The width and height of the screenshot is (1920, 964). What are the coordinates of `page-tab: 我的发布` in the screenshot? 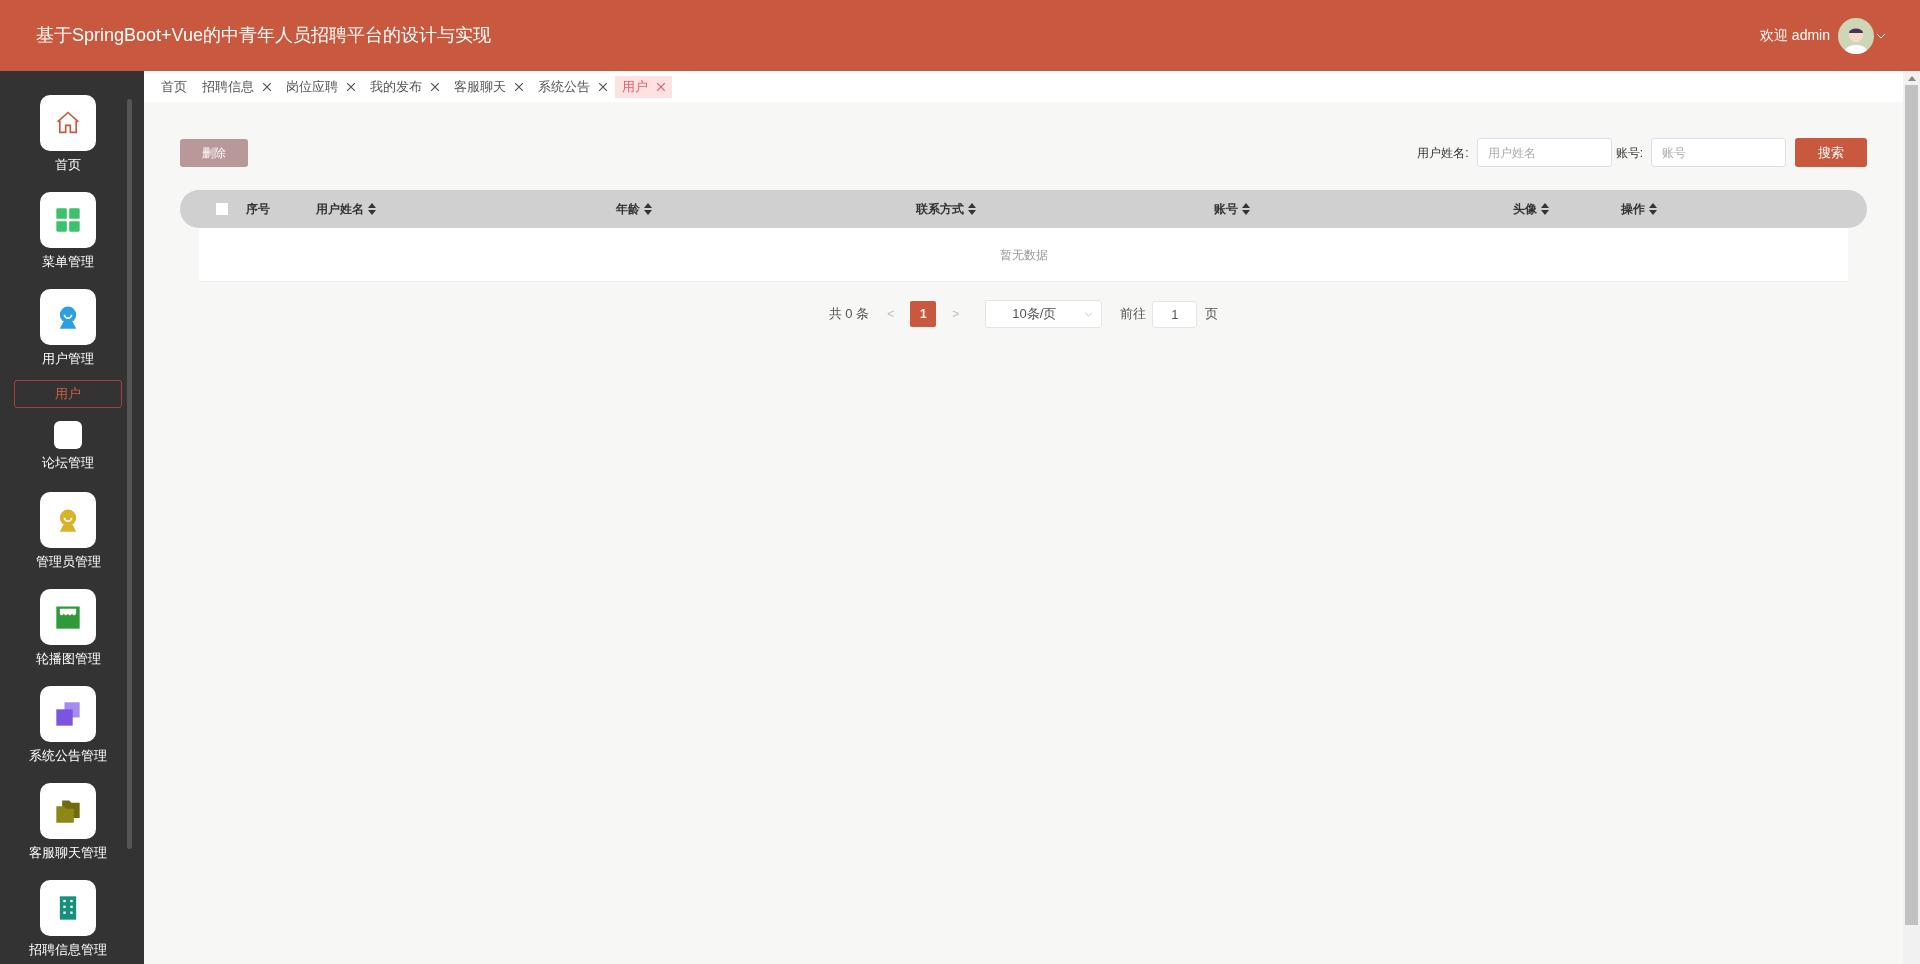 It's located at (404, 86).